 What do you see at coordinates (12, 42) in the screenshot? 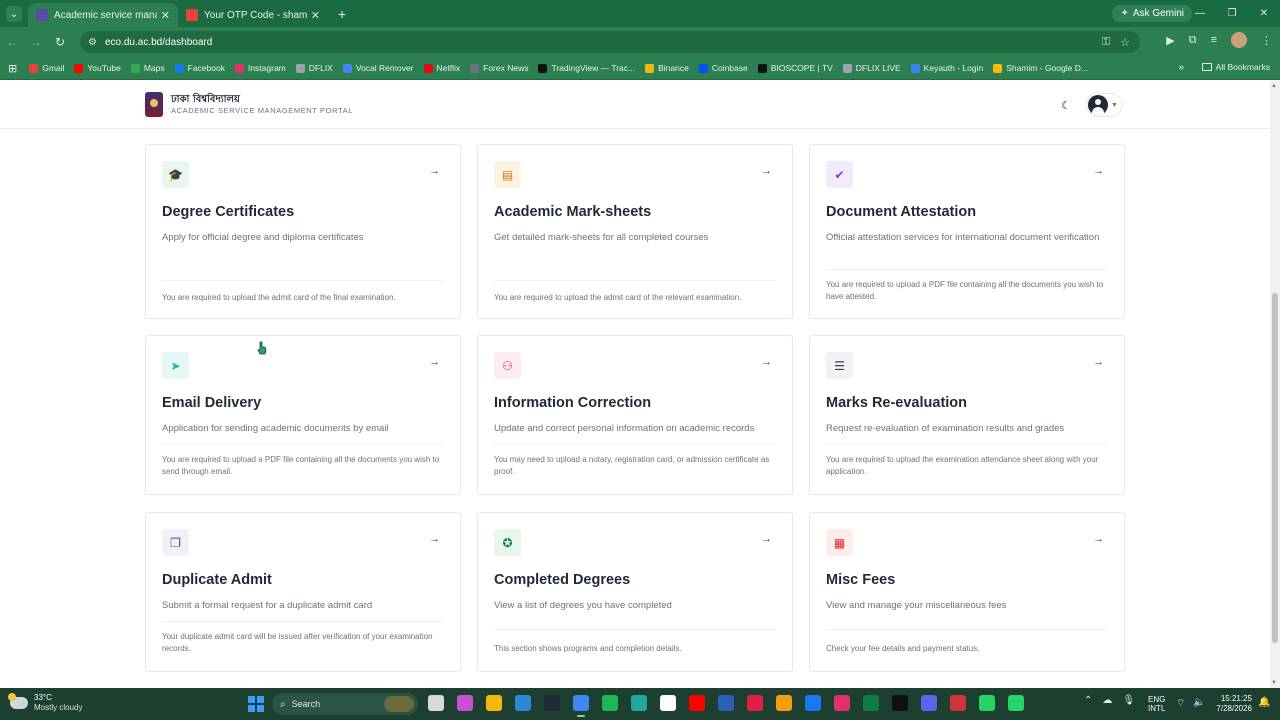
I see `back-arrow-icon: ←` at bounding box center [12, 42].